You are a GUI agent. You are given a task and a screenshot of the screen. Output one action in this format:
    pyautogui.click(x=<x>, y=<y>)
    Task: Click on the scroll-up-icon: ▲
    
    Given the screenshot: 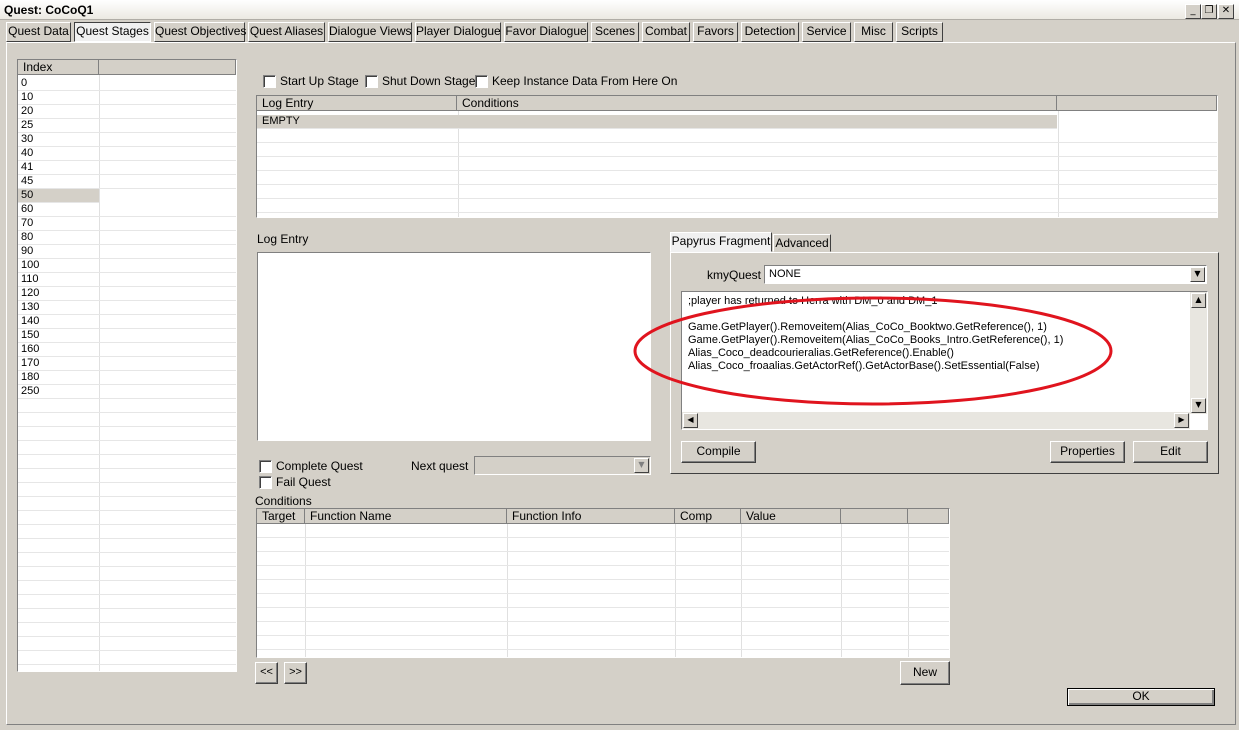 What is the action you would take?
    pyautogui.click(x=1198, y=300)
    